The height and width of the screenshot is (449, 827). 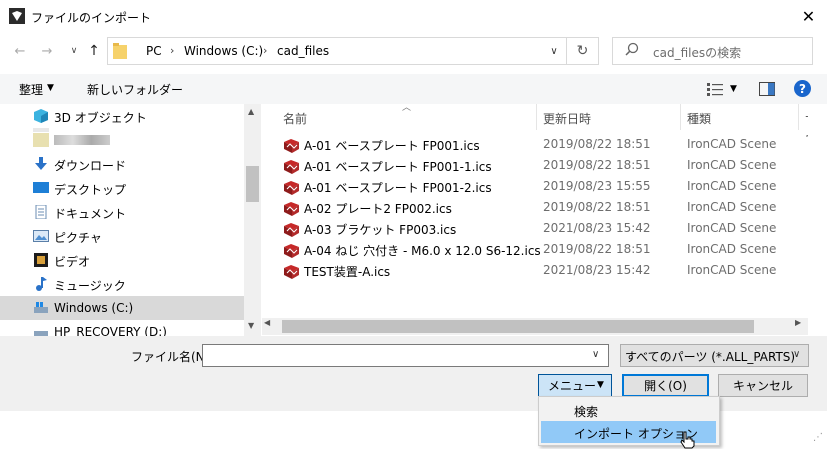 I want to click on nav-label: 3D オブジェクト, so click(x=100, y=118).